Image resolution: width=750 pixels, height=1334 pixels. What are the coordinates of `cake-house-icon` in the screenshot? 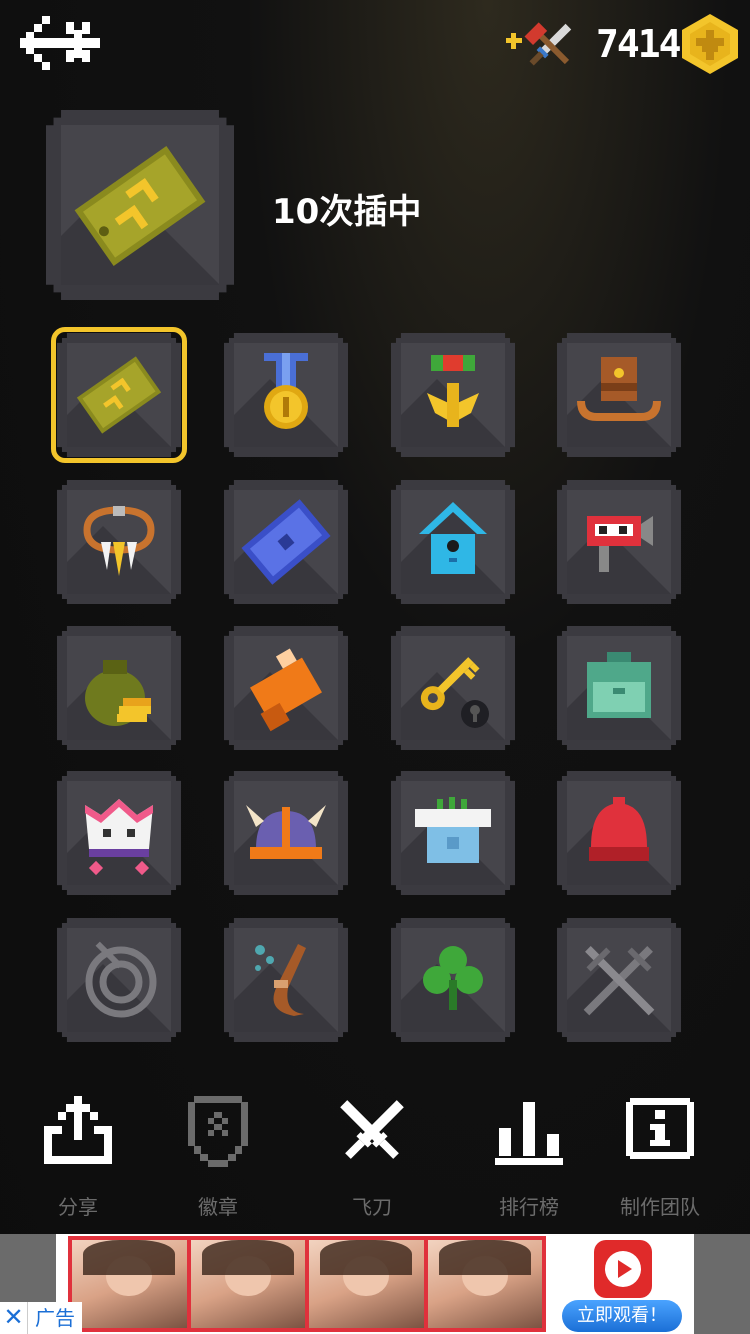 It's located at (453, 830).